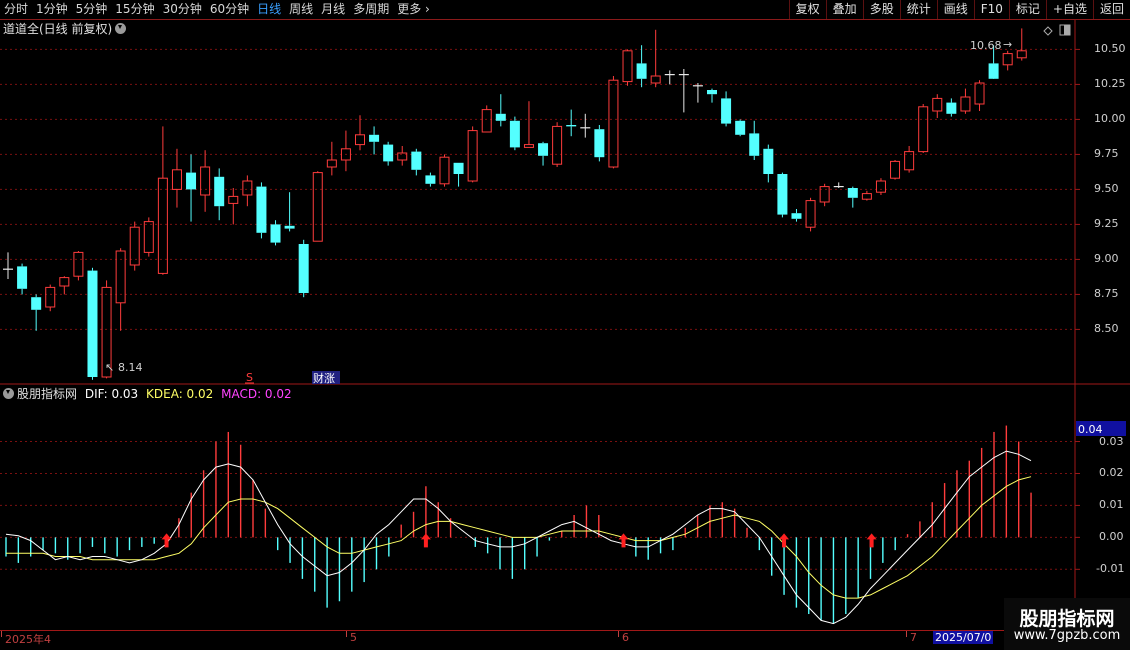 This screenshot has width=1130, height=650. Describe the element at coordinates (1110, 119) in the screenshot. I see `price-tick-label: 10.00` at that location.